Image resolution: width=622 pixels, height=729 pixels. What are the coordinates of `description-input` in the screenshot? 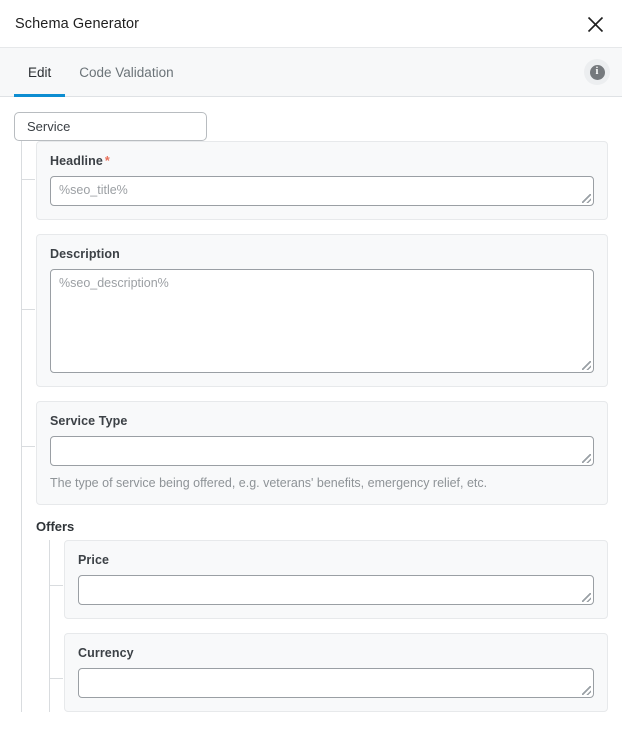 It's located at (322, 321).